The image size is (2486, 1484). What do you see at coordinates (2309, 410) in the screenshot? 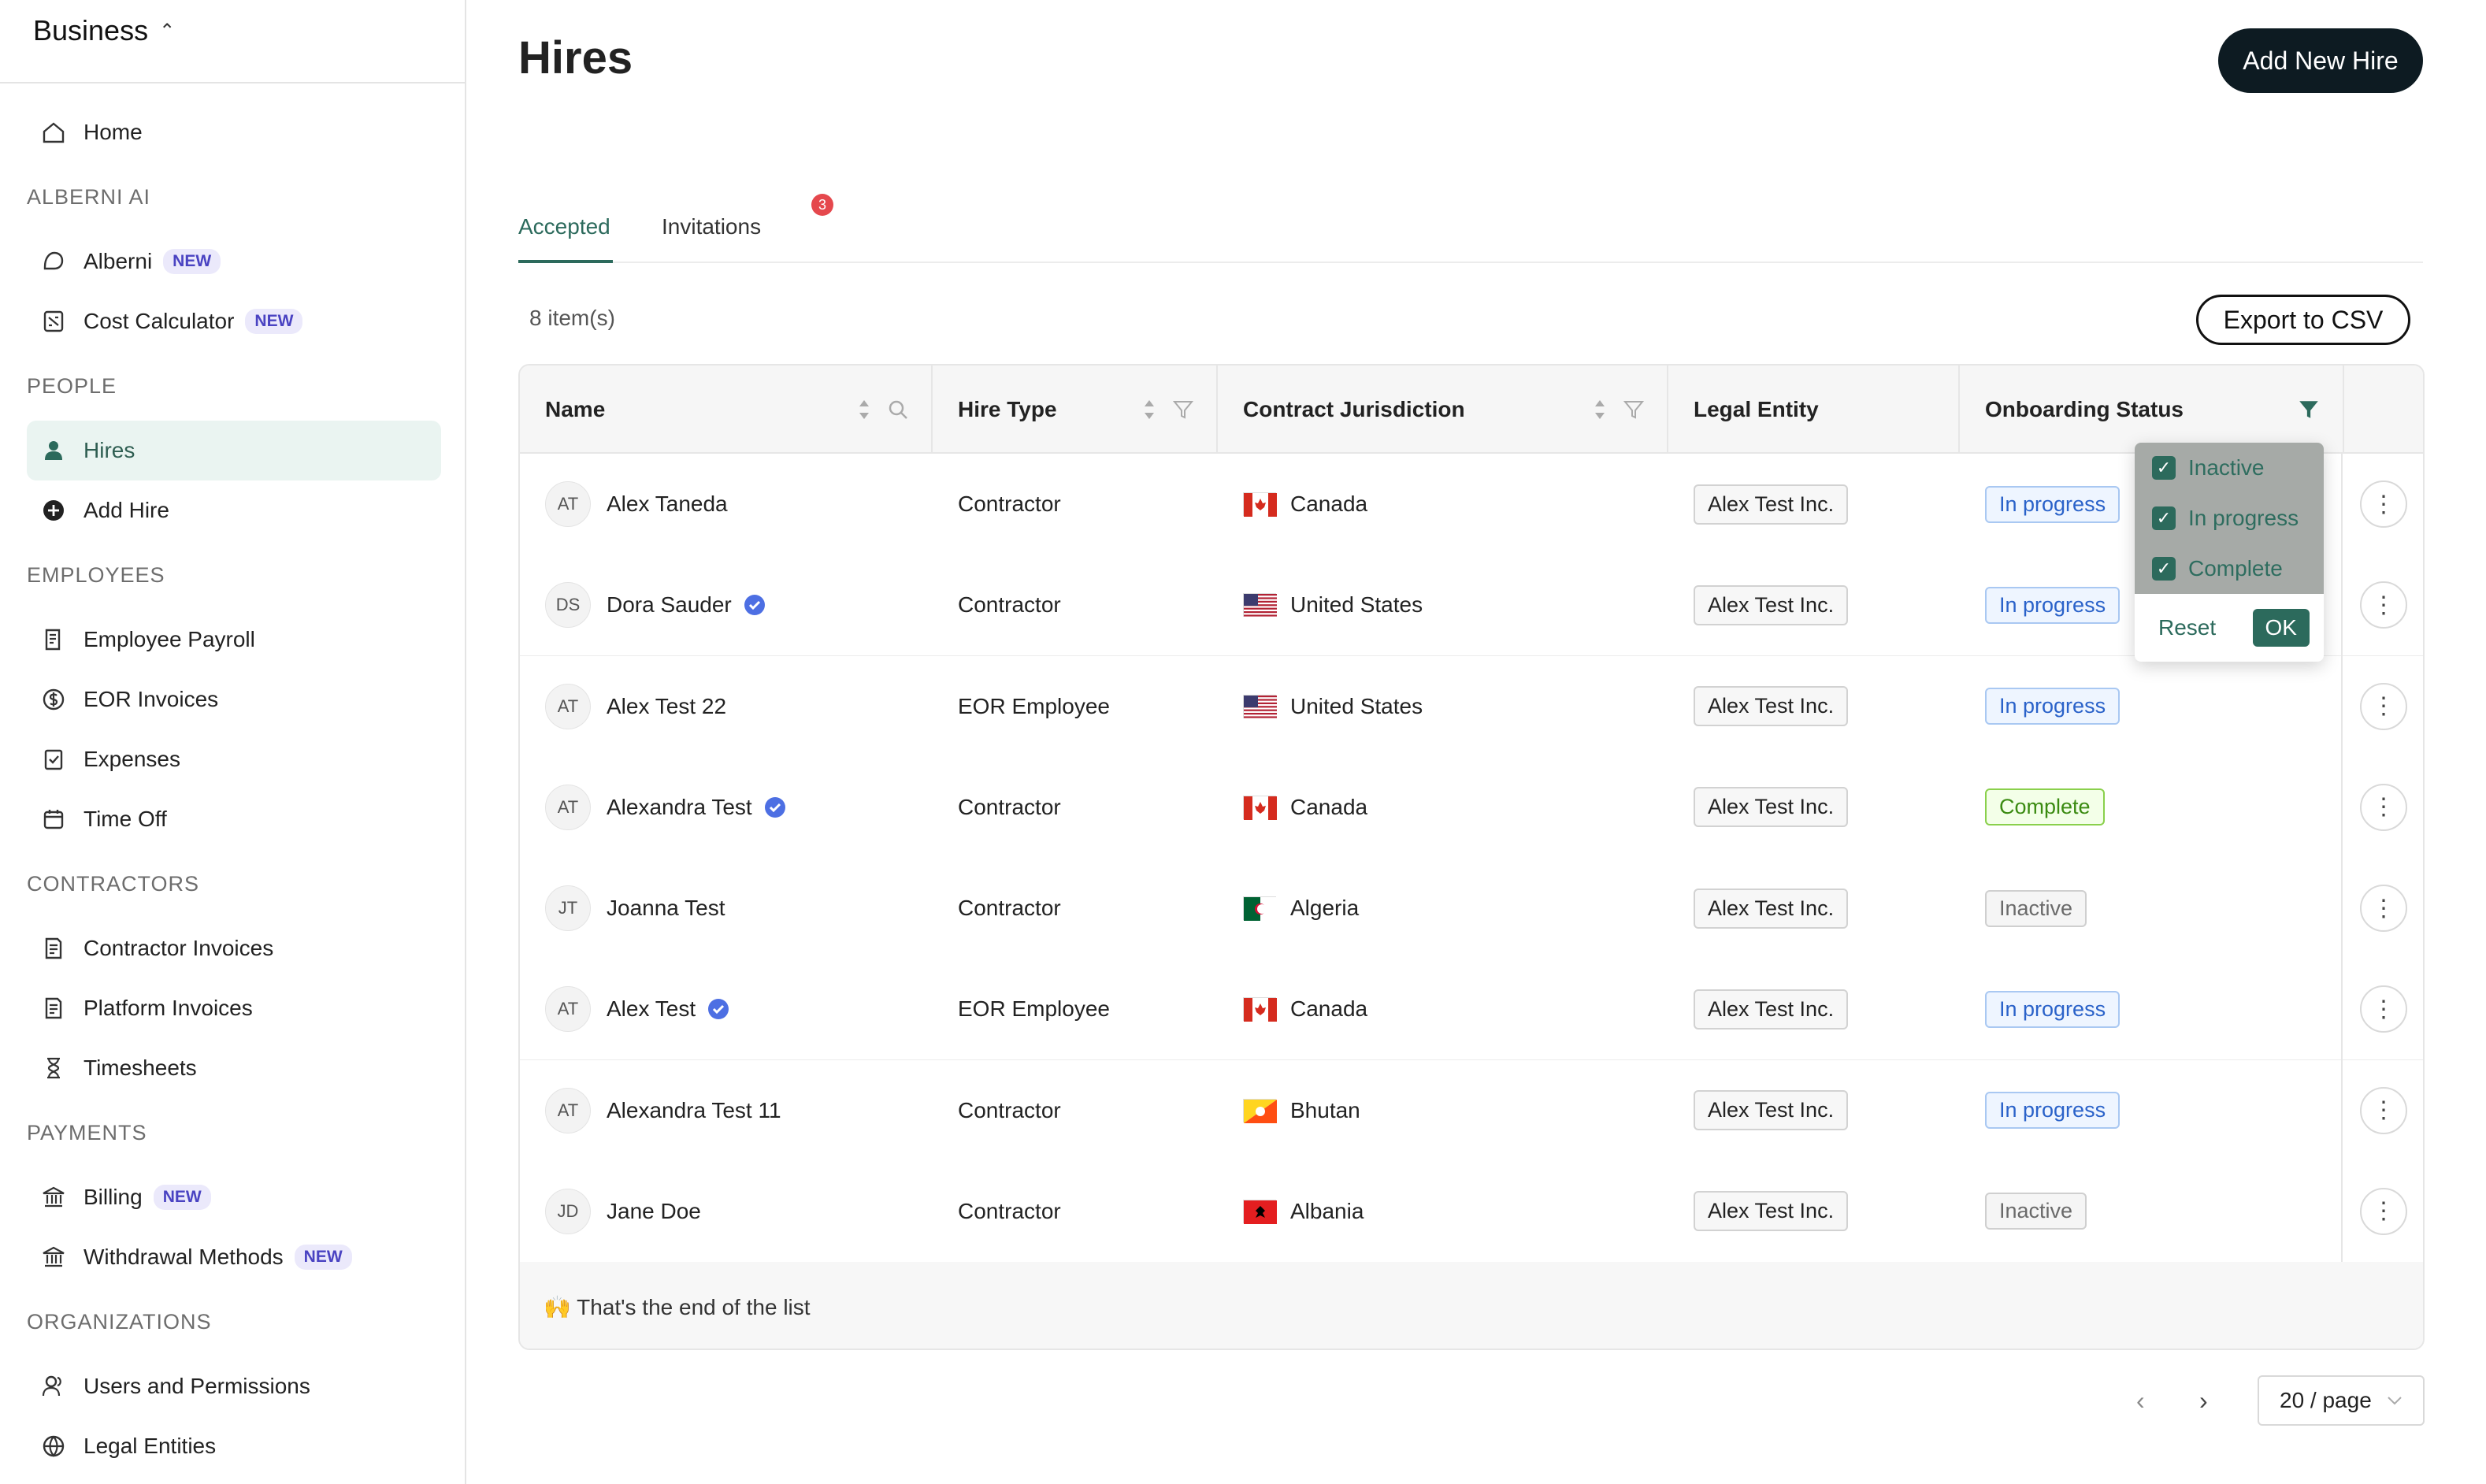
I see `filter-active-icon` at bounding box center [2309, 410].